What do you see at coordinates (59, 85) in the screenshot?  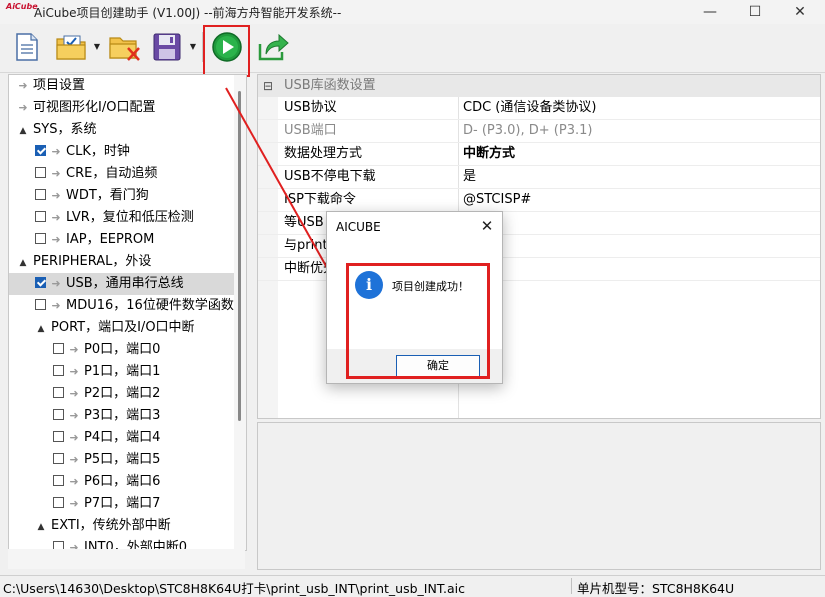 I see `tree-item-label: 项目设置` at bounding box center [59, 85].